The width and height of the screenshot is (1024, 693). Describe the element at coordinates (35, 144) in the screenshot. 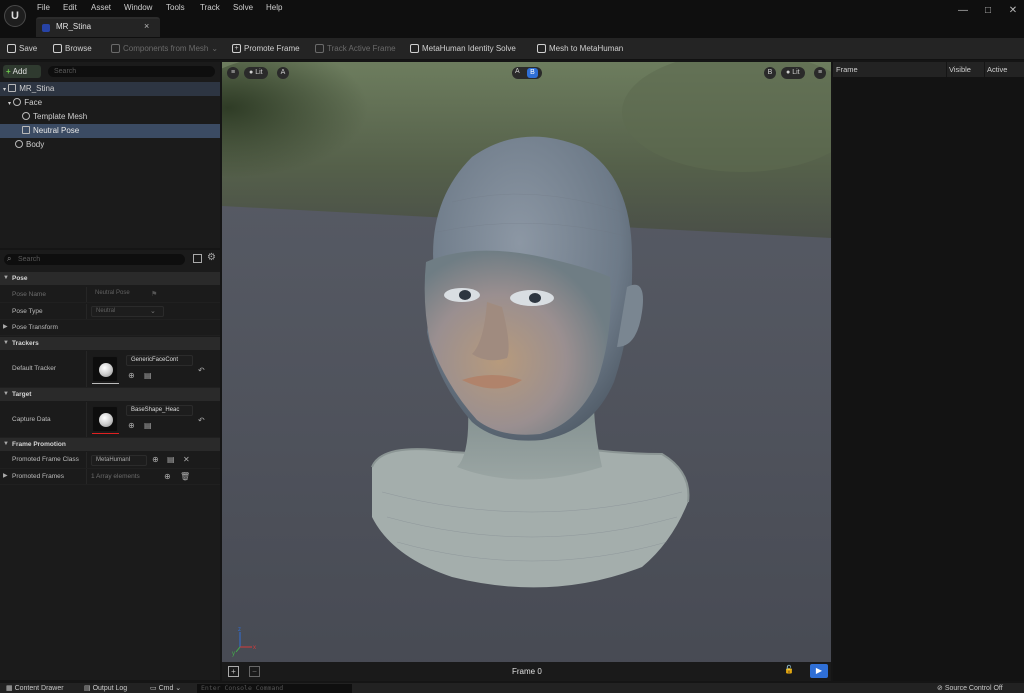

I see `tree-label: Body` at that location.